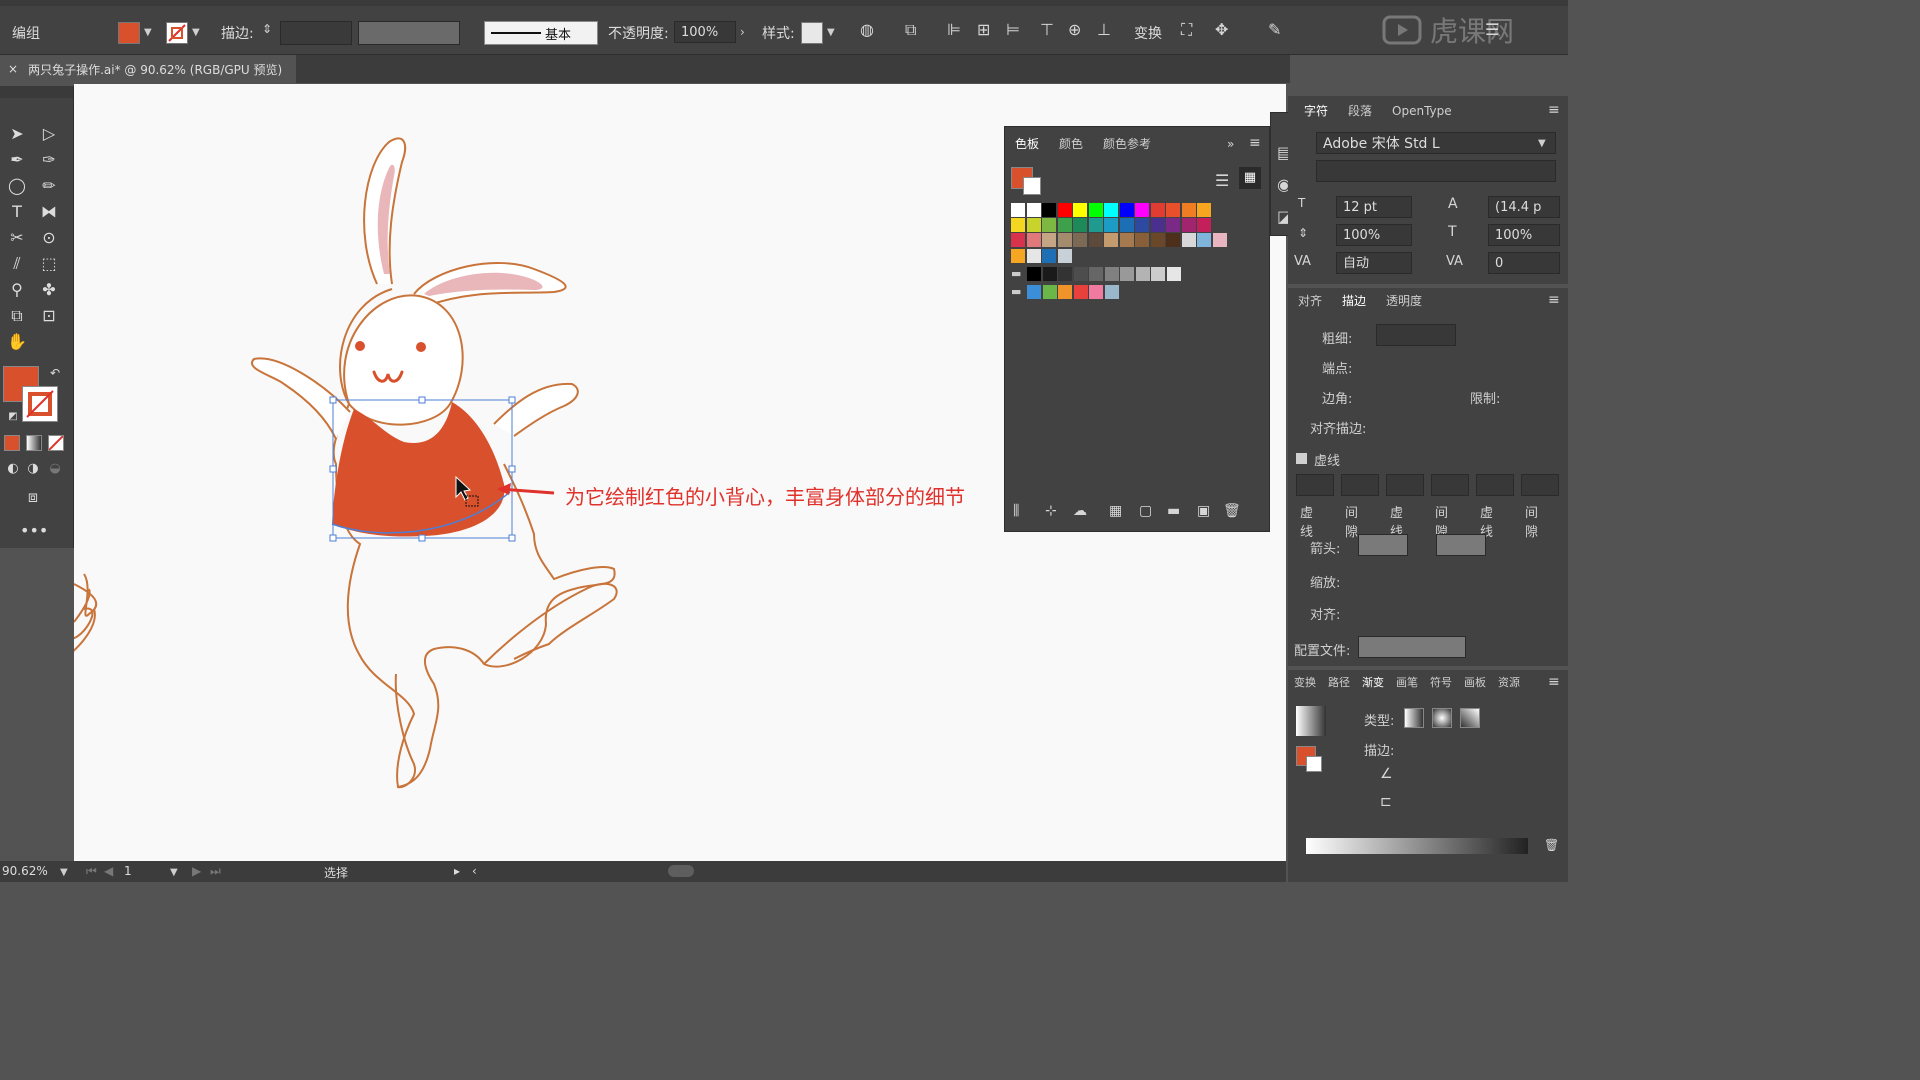  I want to click on tracking-input: 0, so click(1524, 263).